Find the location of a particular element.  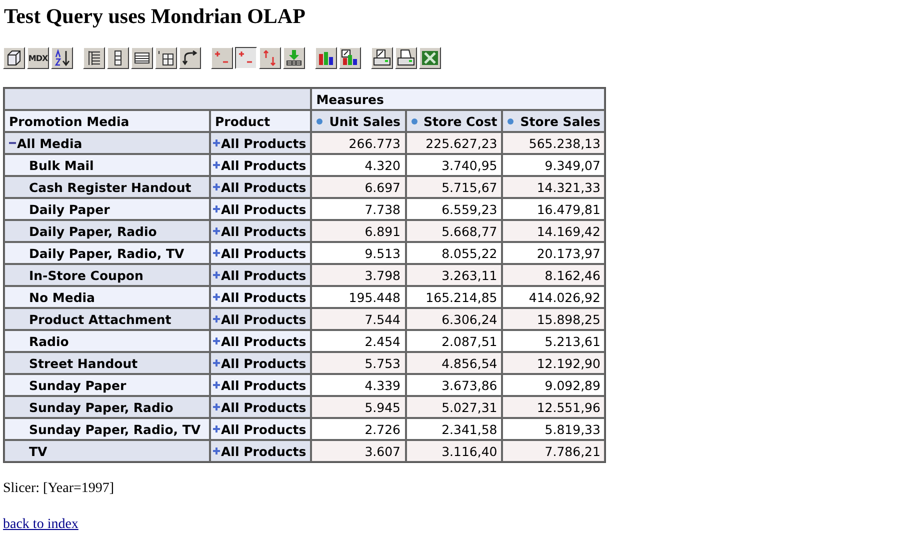

cube-icon is located at coordinates (14, 58).